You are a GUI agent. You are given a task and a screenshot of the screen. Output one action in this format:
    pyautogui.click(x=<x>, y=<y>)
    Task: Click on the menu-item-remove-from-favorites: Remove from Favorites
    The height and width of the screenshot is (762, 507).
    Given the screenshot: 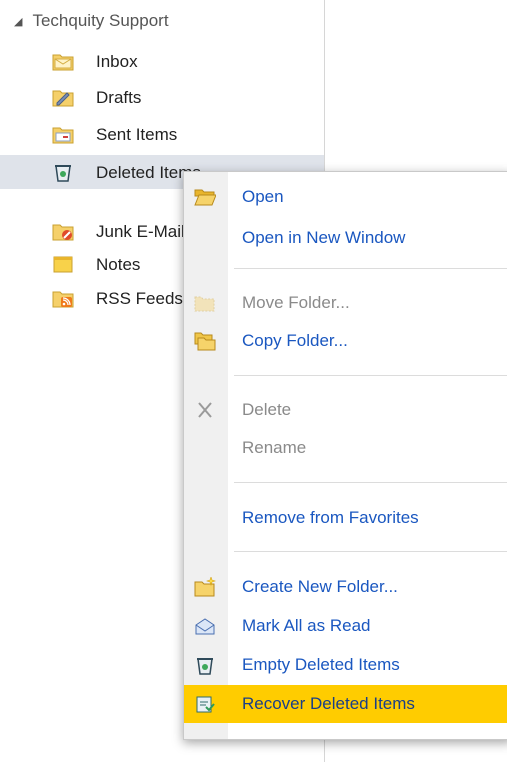 What is the action you would take?
    pyautogui.click(x=345, y=518)
    